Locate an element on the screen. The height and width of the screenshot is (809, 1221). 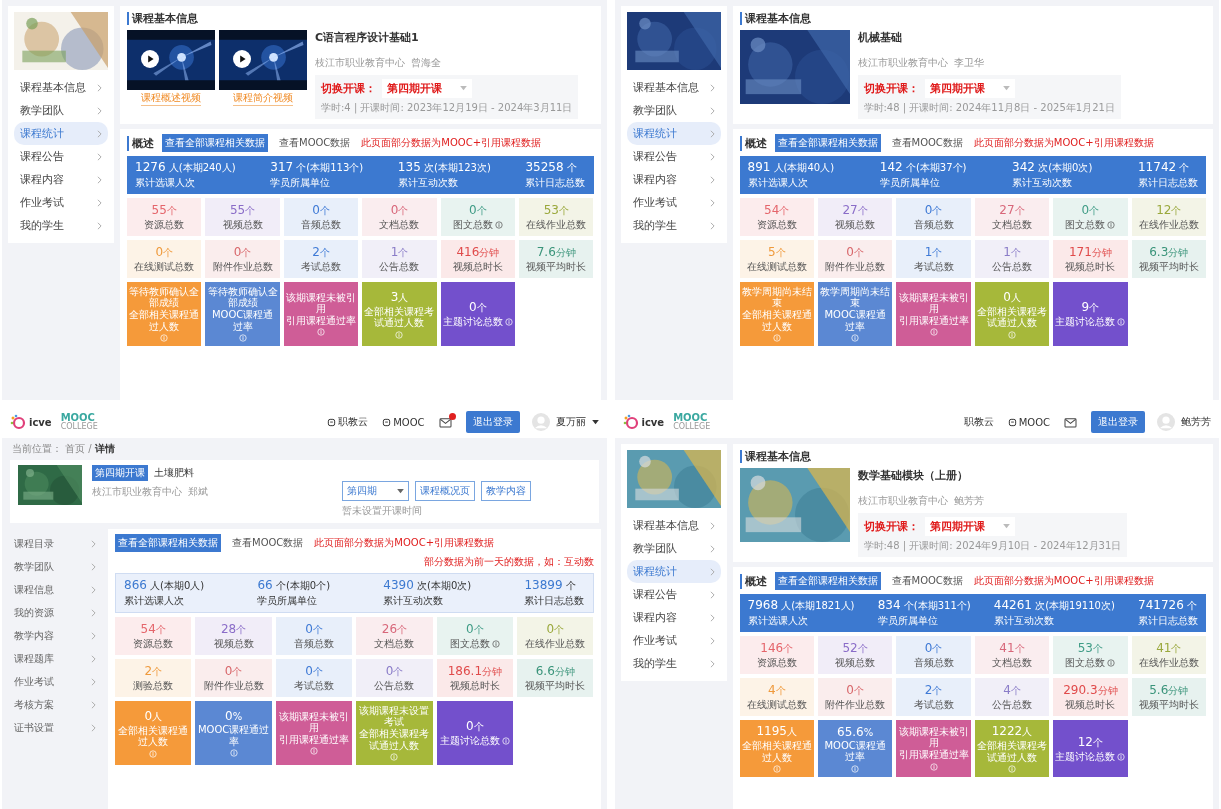
tile-label: 视频平均时长 is located at coordinates (1168, 705).